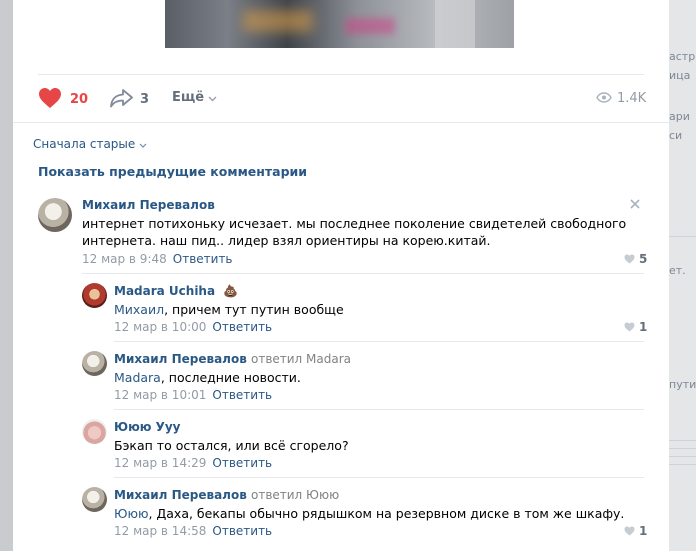 The image size is (696, 551). I want to click on more-button: Ещё, so click(194, 97).